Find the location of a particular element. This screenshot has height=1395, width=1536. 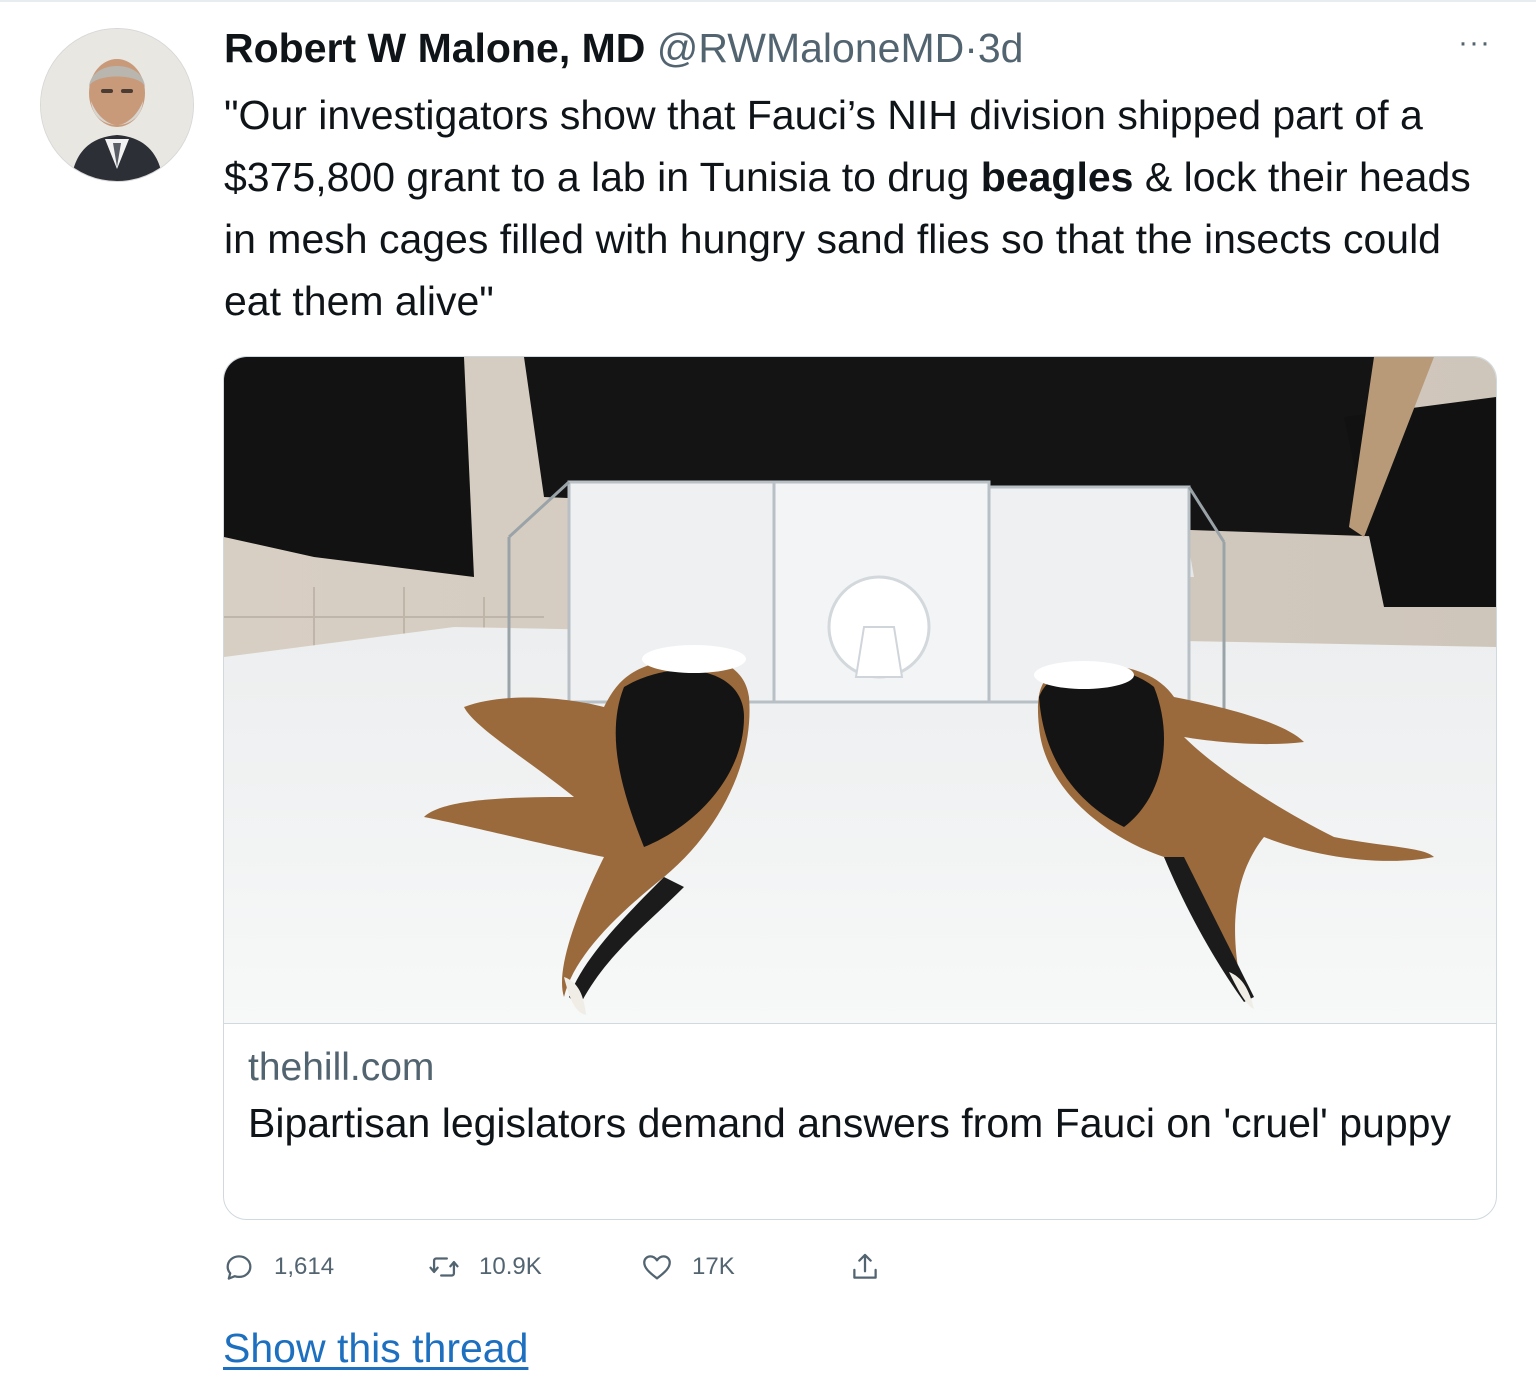

retweet-button: 10.9K is located at coordinates (484, 1267).